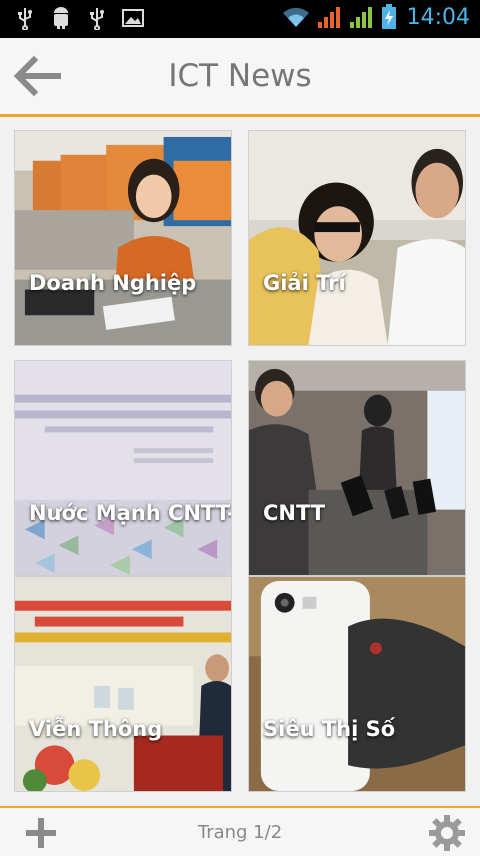  I want to click on wifi-icon, so click(295, 17).